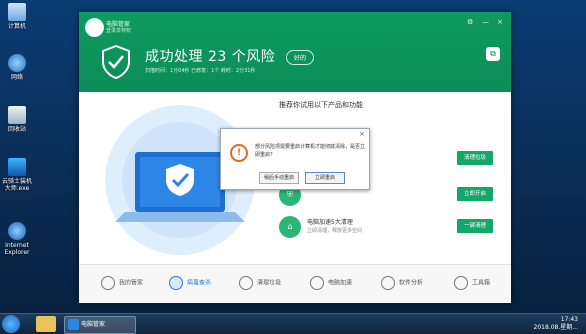 This screenshot has height=334, width=586. Describe the element at coordinates (16, 26) in the screenshot. I see `desktop-icon-label: 计算机` at that location.